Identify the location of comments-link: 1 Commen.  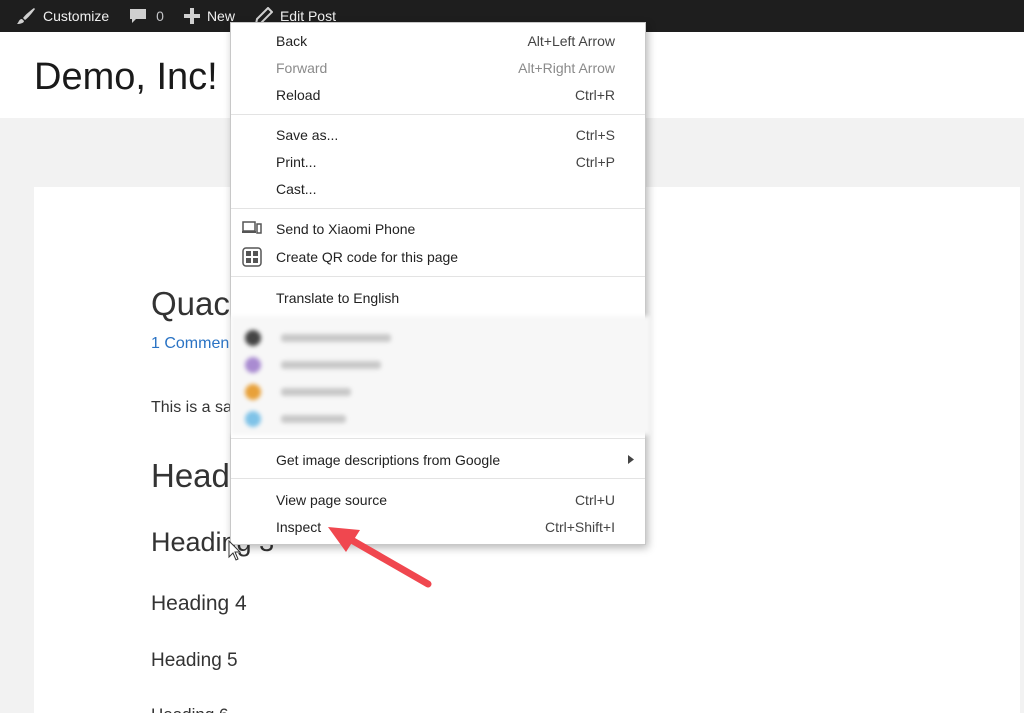
(190, 344).